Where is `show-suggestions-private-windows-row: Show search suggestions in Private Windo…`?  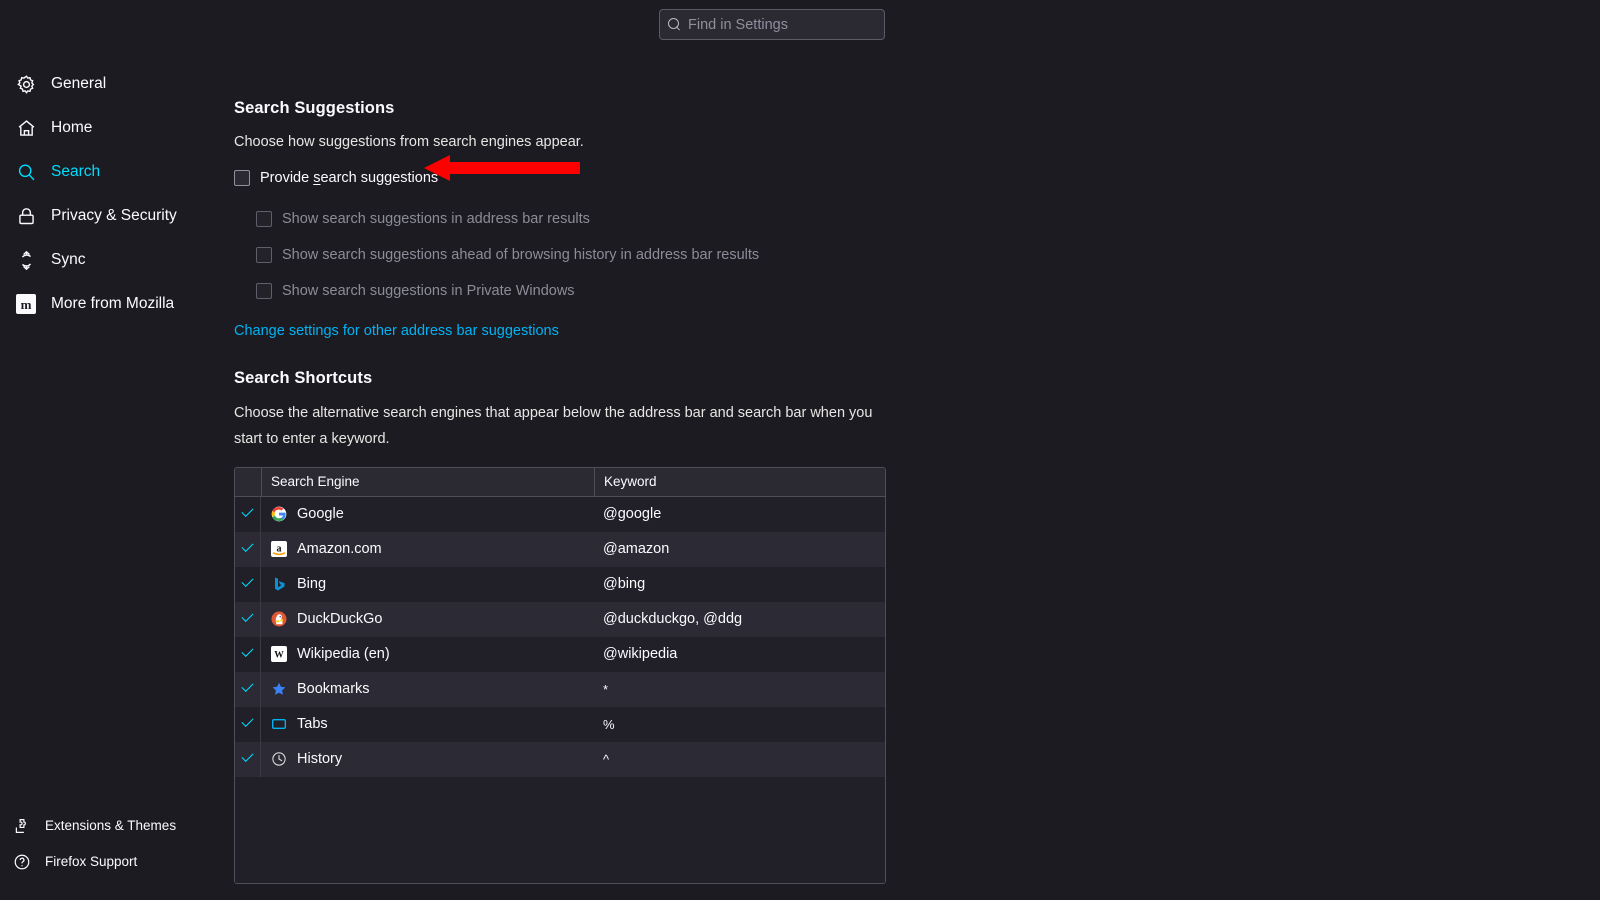
show-suggestions-private-windows-row: Show search suggestions in Private Windo… is located at coordinates (695, 291).